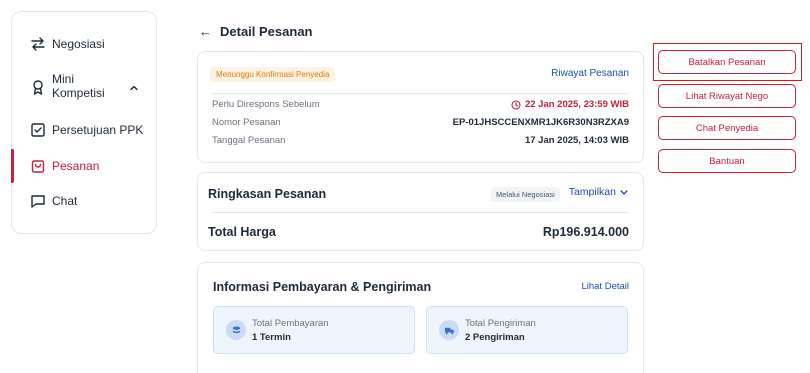 The height and width of the screenshot is (373, 810). What do you see at coordinates (76, 166) in the screenshot?
I see `sidebar-item-label: Pesanan` at bounding box center [76, 166].